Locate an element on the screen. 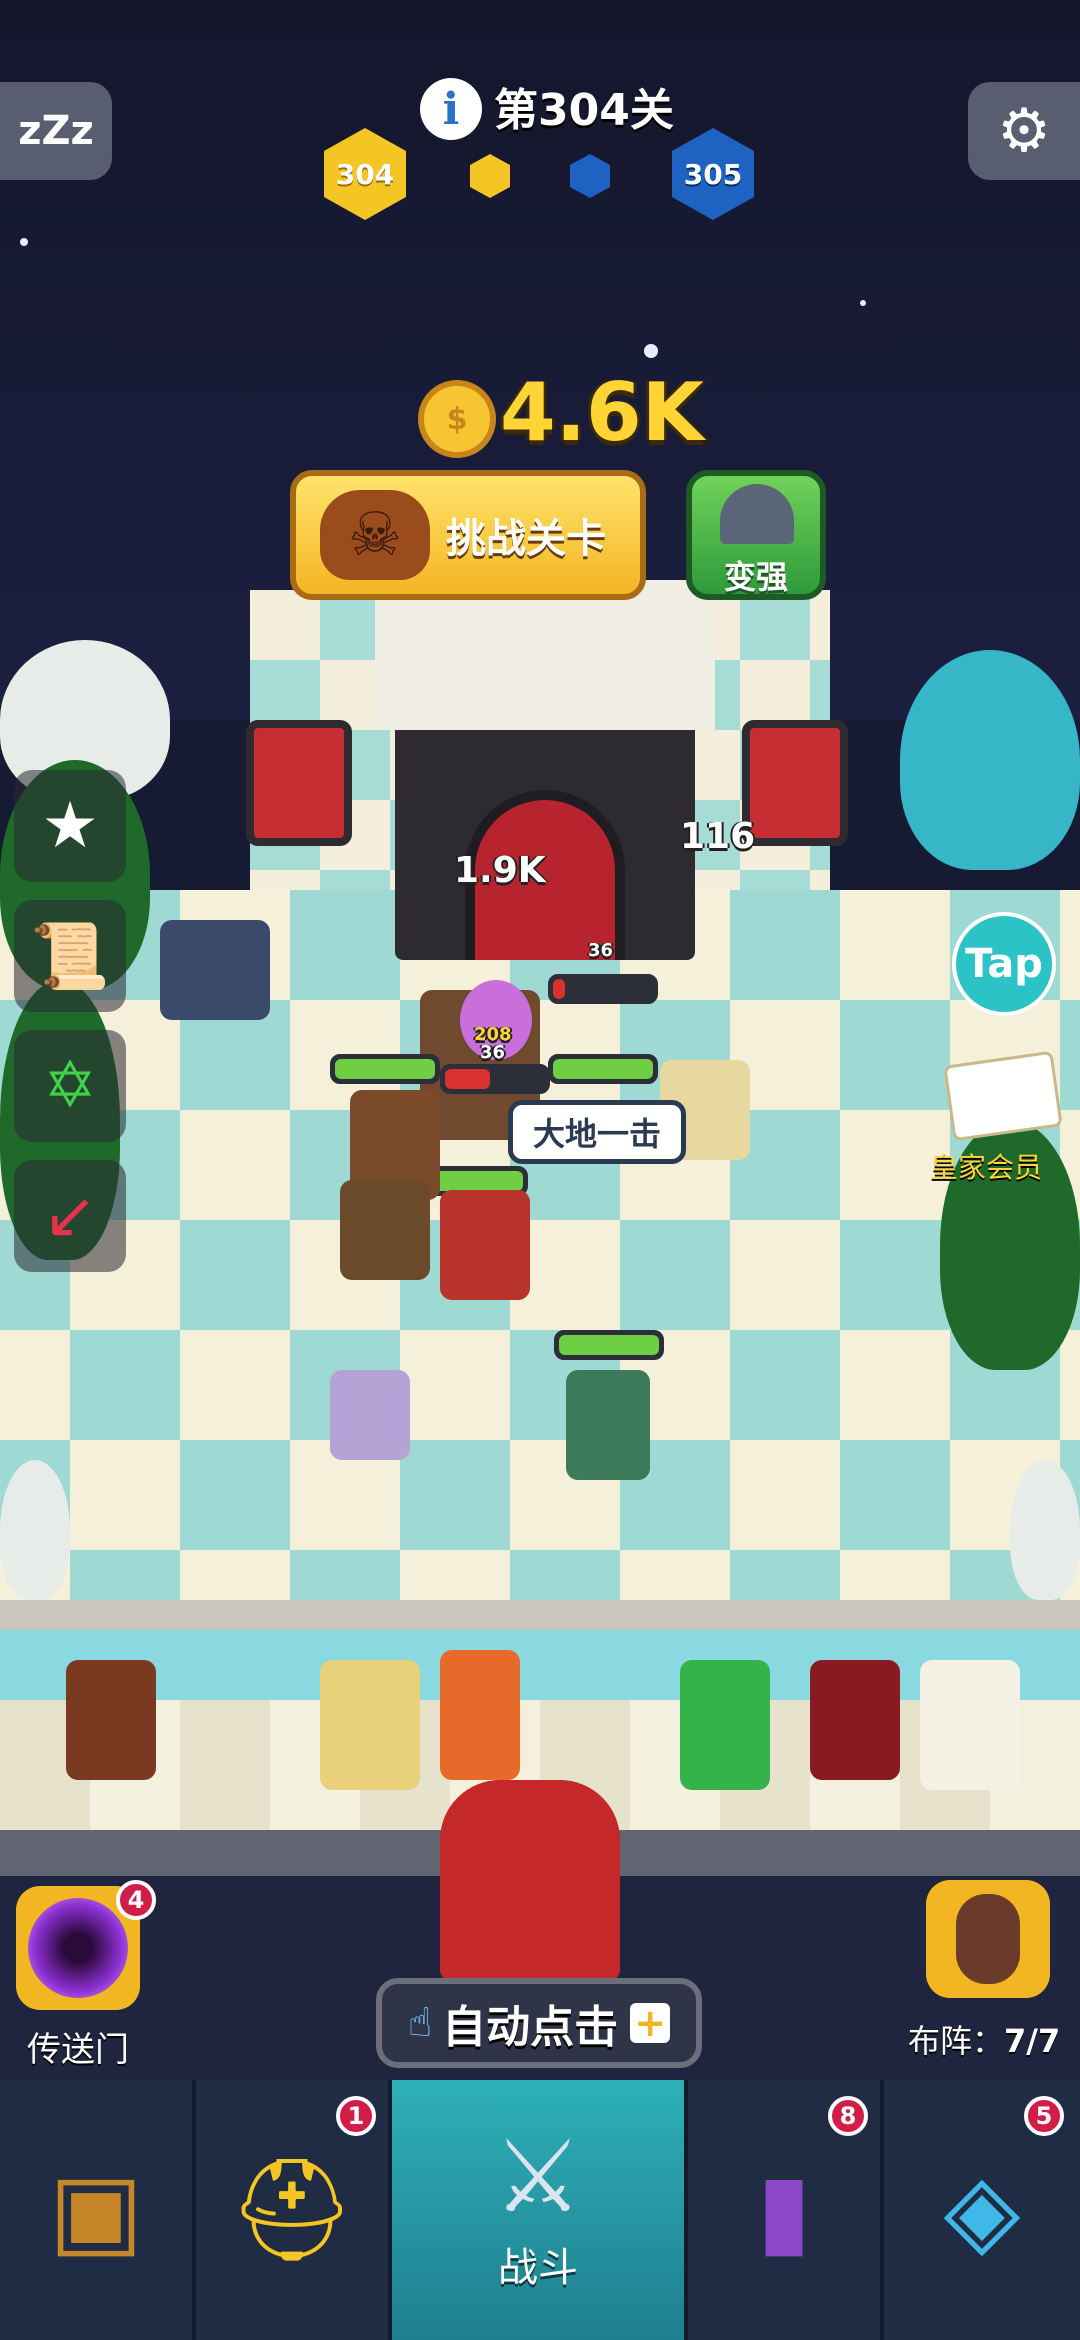 This screenshot has height=2340, width=1080. plus-icon: + is located at coordinates (650, 2023).